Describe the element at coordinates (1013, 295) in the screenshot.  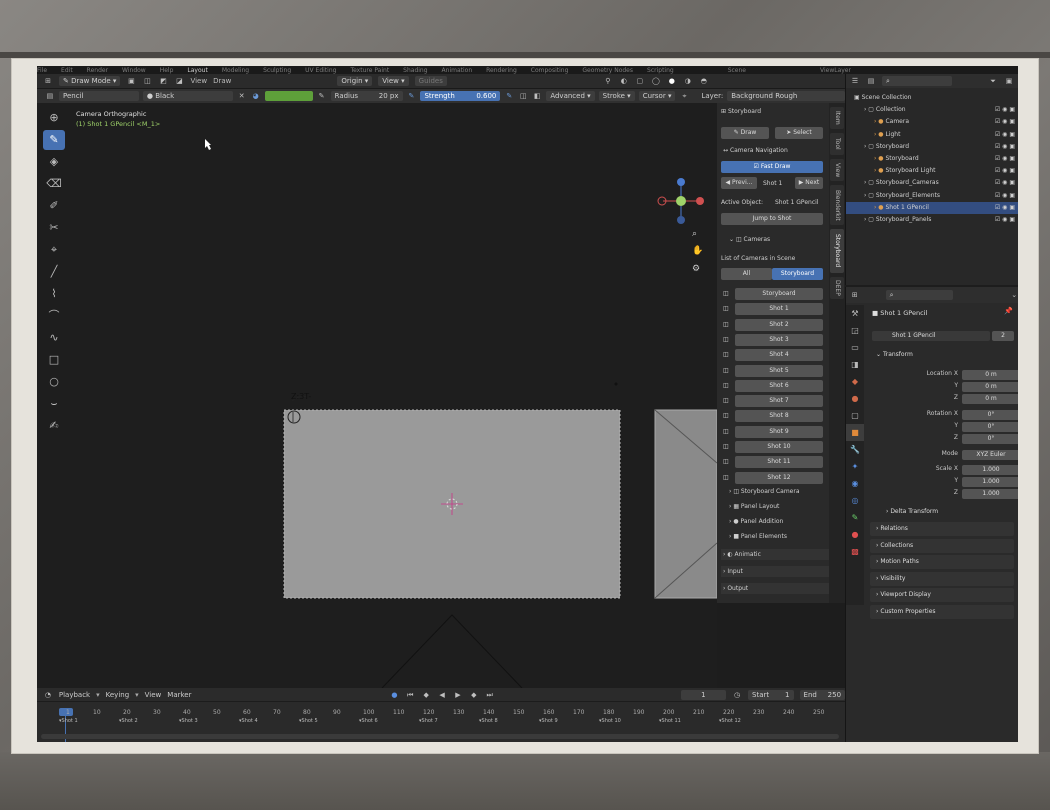
I see `chevron-down-icon: ⌄` at that location.